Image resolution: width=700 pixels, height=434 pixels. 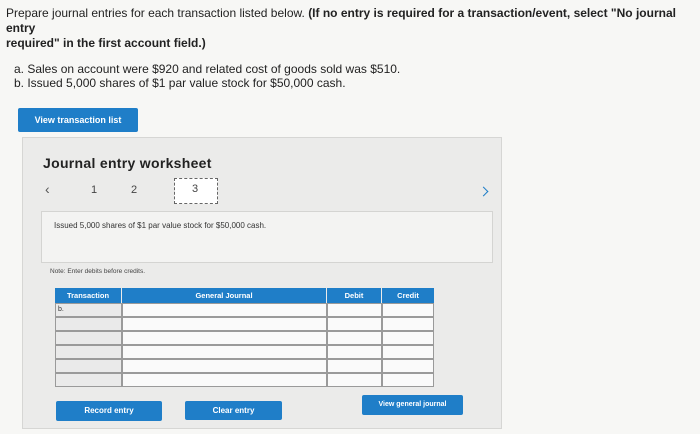 I want to click on table-row: b., so click(x=244, y=310).